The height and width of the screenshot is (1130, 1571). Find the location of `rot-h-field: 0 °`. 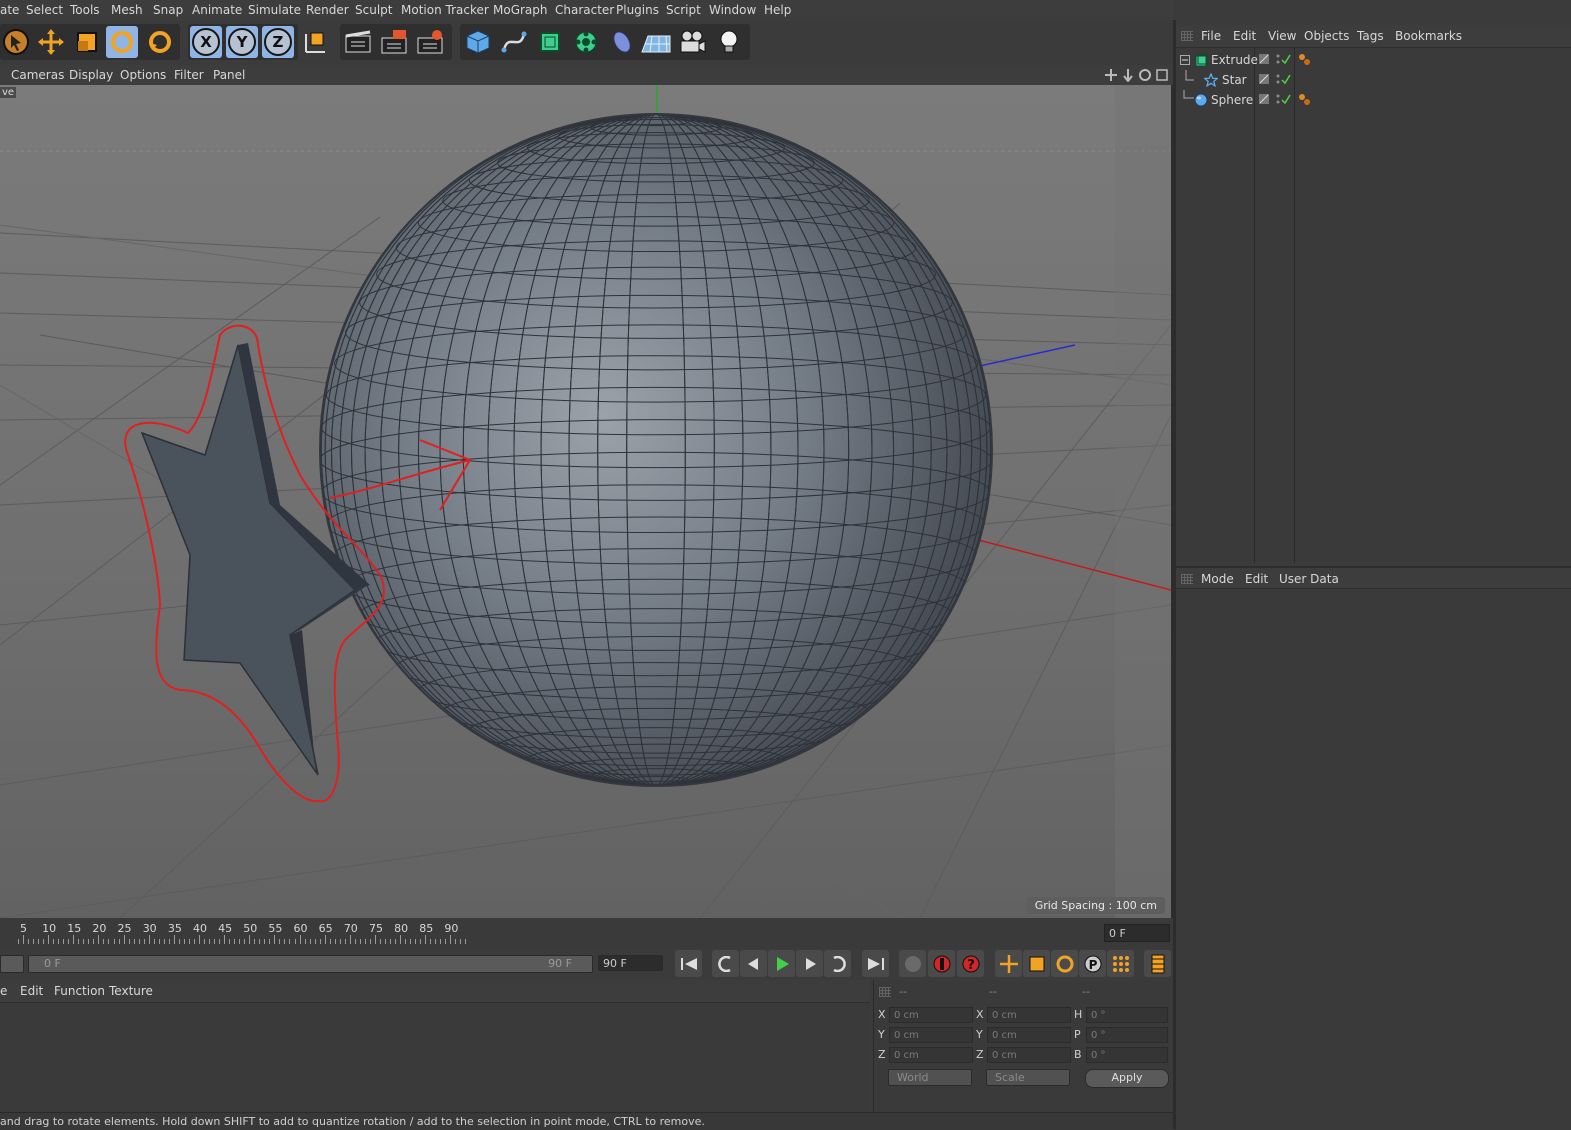

rot-h-field: 0 ° is located at coordinates (1127, 1015).